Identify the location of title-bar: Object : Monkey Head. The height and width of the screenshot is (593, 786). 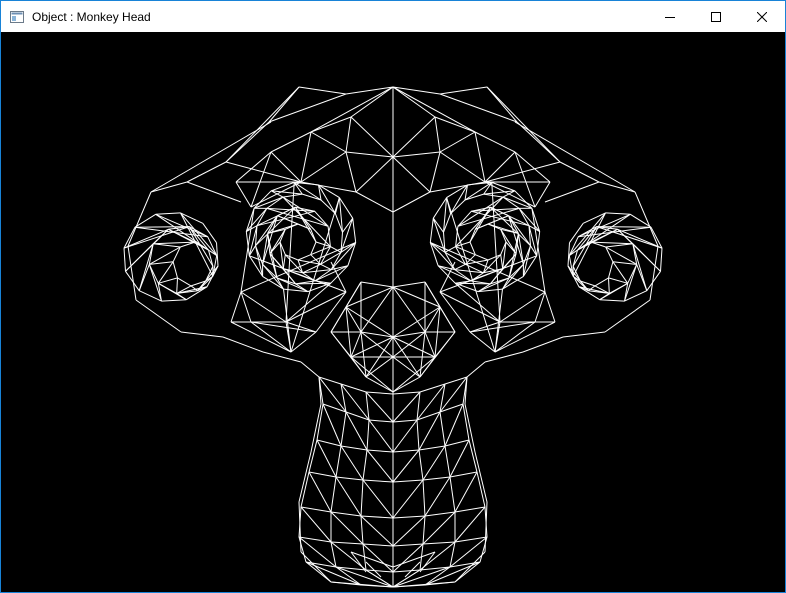
(393, 16).